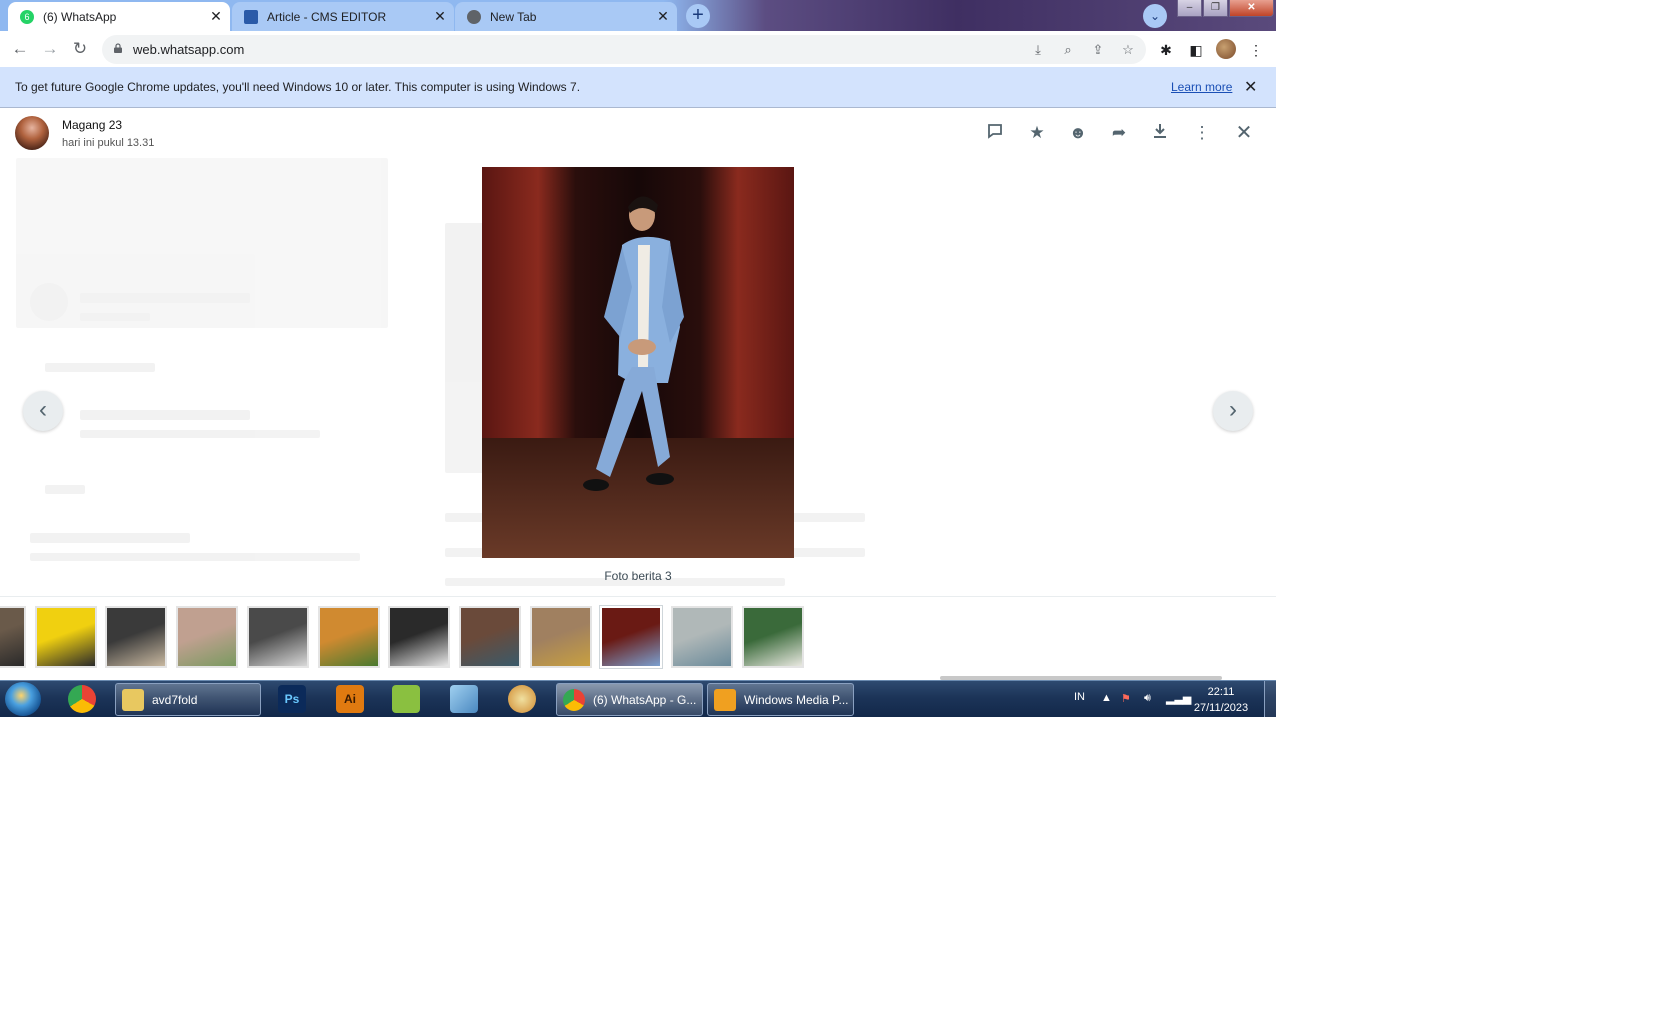  What do you see at coordinates (327, 16) in the screenshot?
I see `tab-label: Article - CMS EDITOR` at bounding box center [327, 16].